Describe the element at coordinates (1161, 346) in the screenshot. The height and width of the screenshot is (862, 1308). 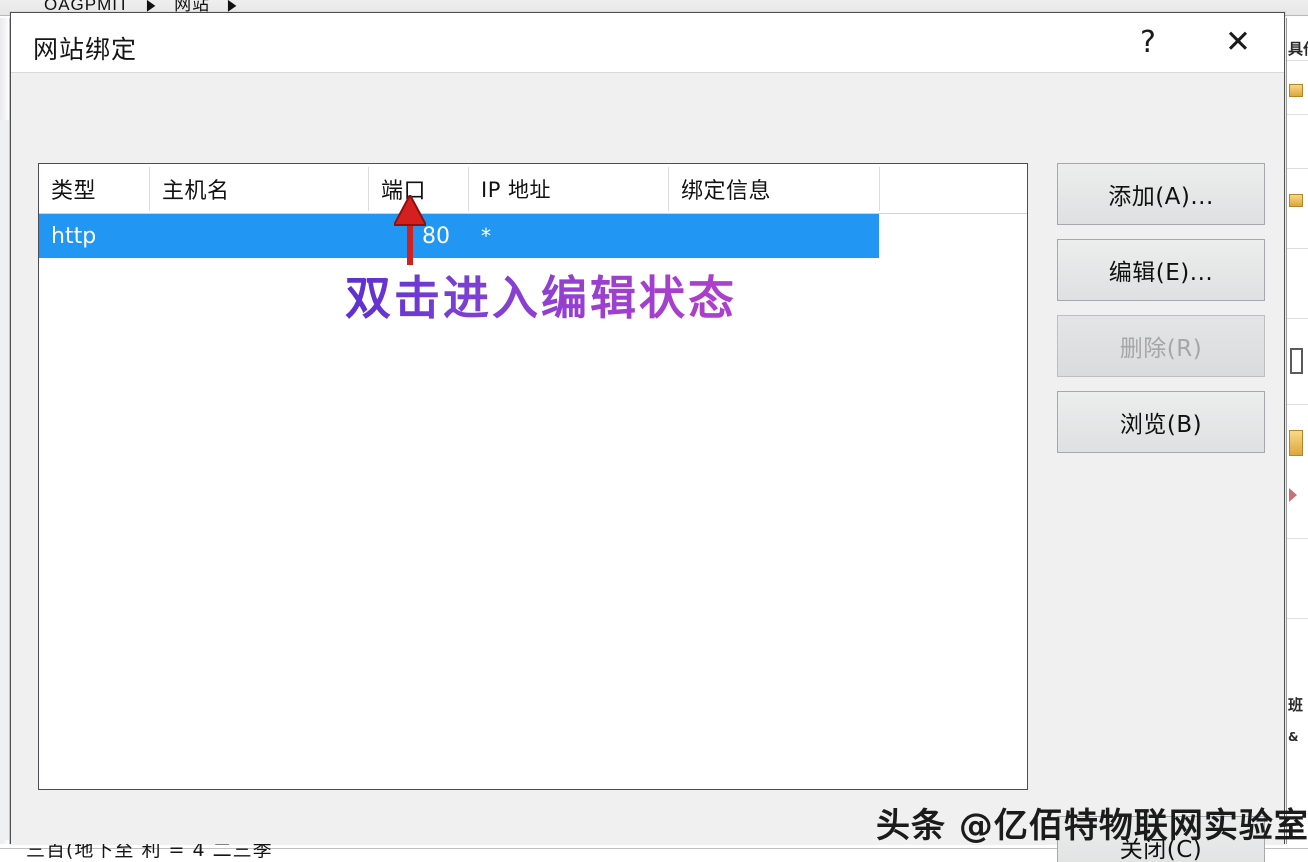
I see `delete-button: 删除(R)` at that location.